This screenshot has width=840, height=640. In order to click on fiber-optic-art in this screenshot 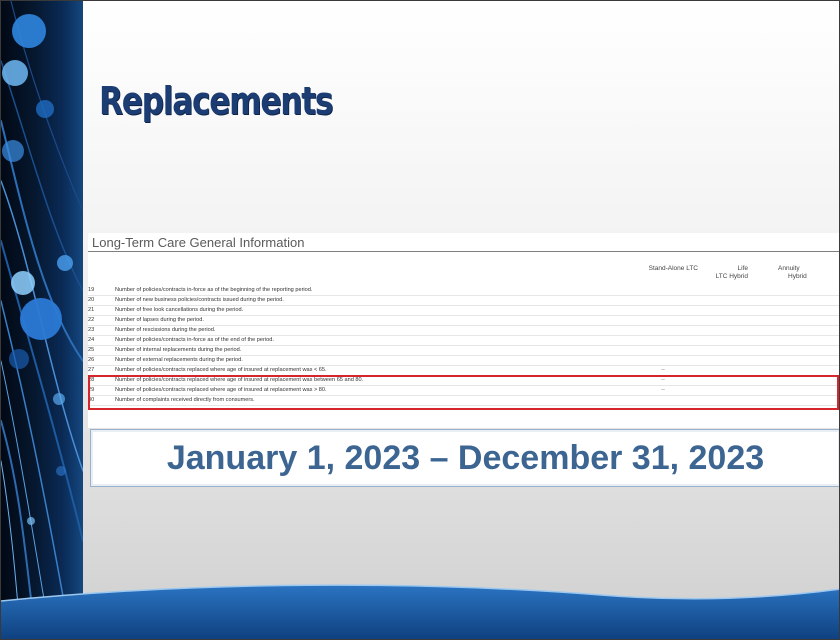, I will do `click(42, 320)`.